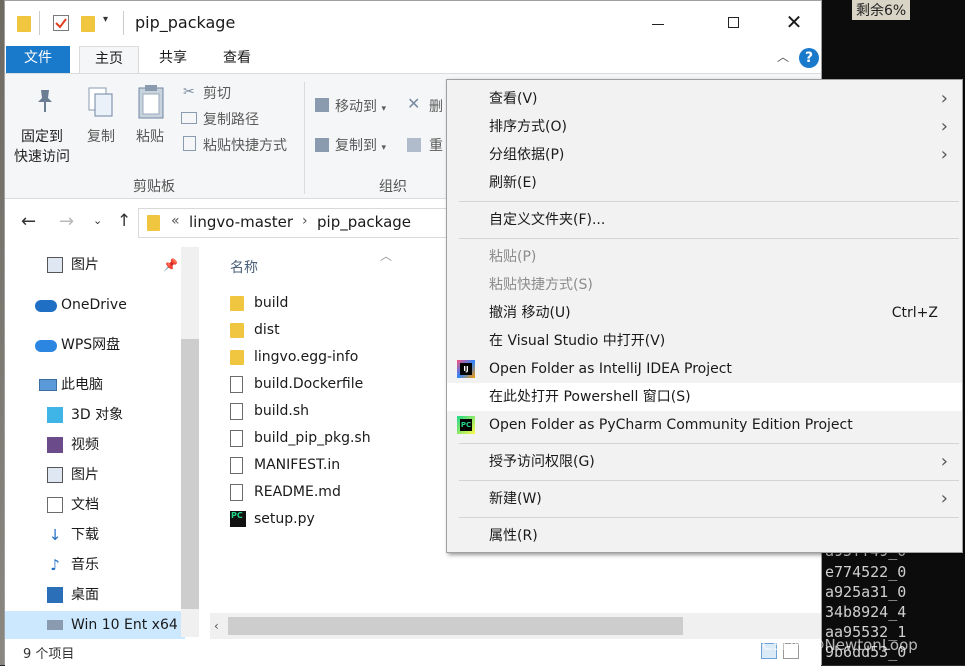 The image size is (965, 666). What do you see at coordinates (150, 136) in the screenshot?
I see `paste-button: 粘贴` at bounding box center [150, 136].